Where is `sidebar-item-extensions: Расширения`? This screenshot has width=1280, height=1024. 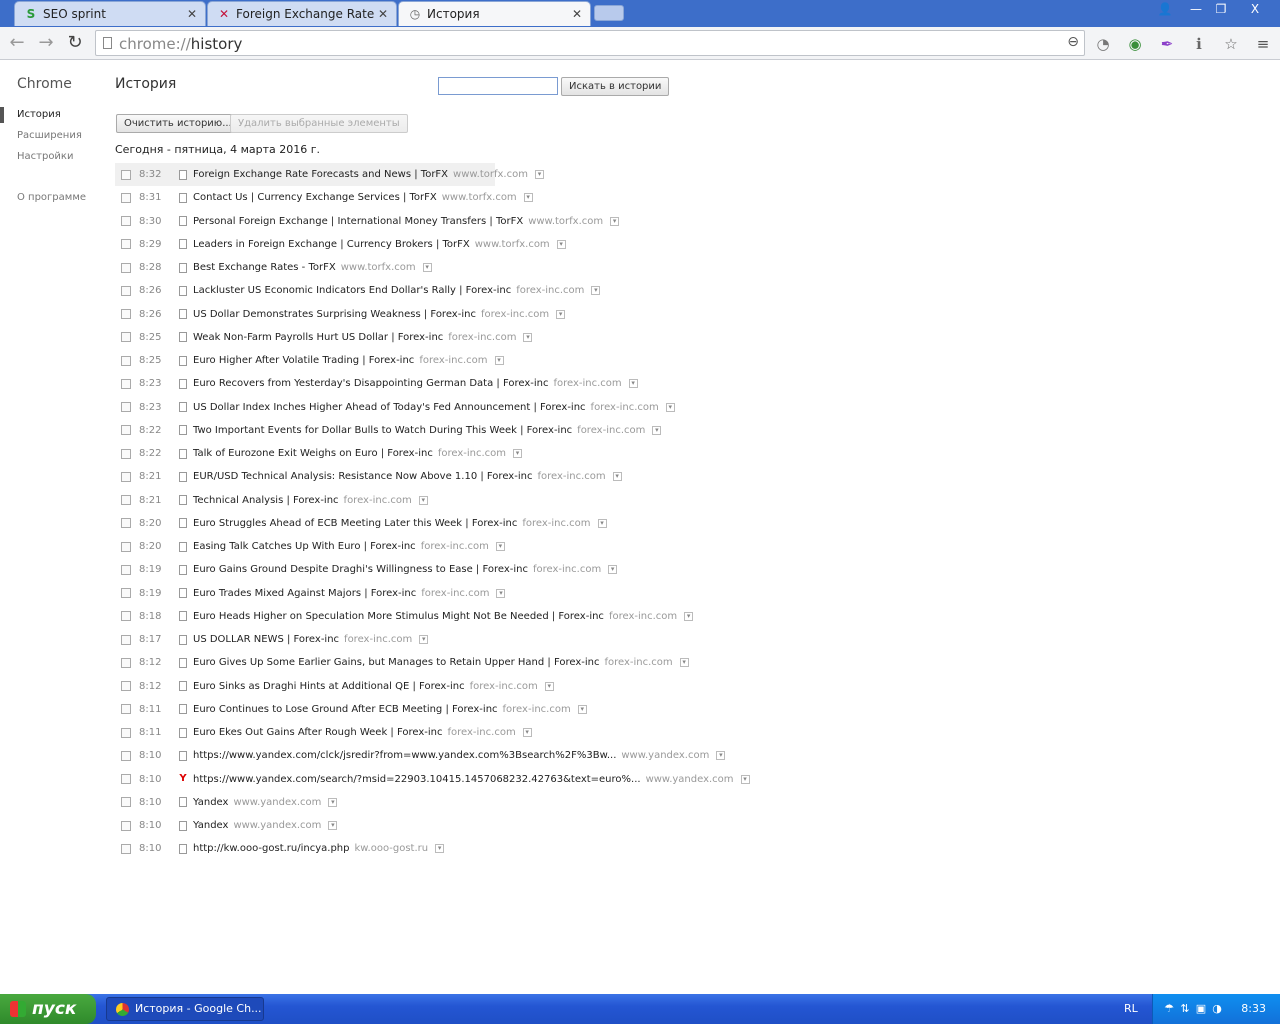
sidebar-item-extensions: Расширения is located at coordinates (49, 135).